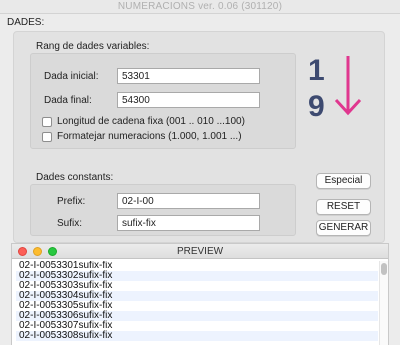 This screenshot has width=400, height=345. What do you see at coordinates (188, 100) in the screenshot?
I see `final-value-input` at bounding box center [188, 100].